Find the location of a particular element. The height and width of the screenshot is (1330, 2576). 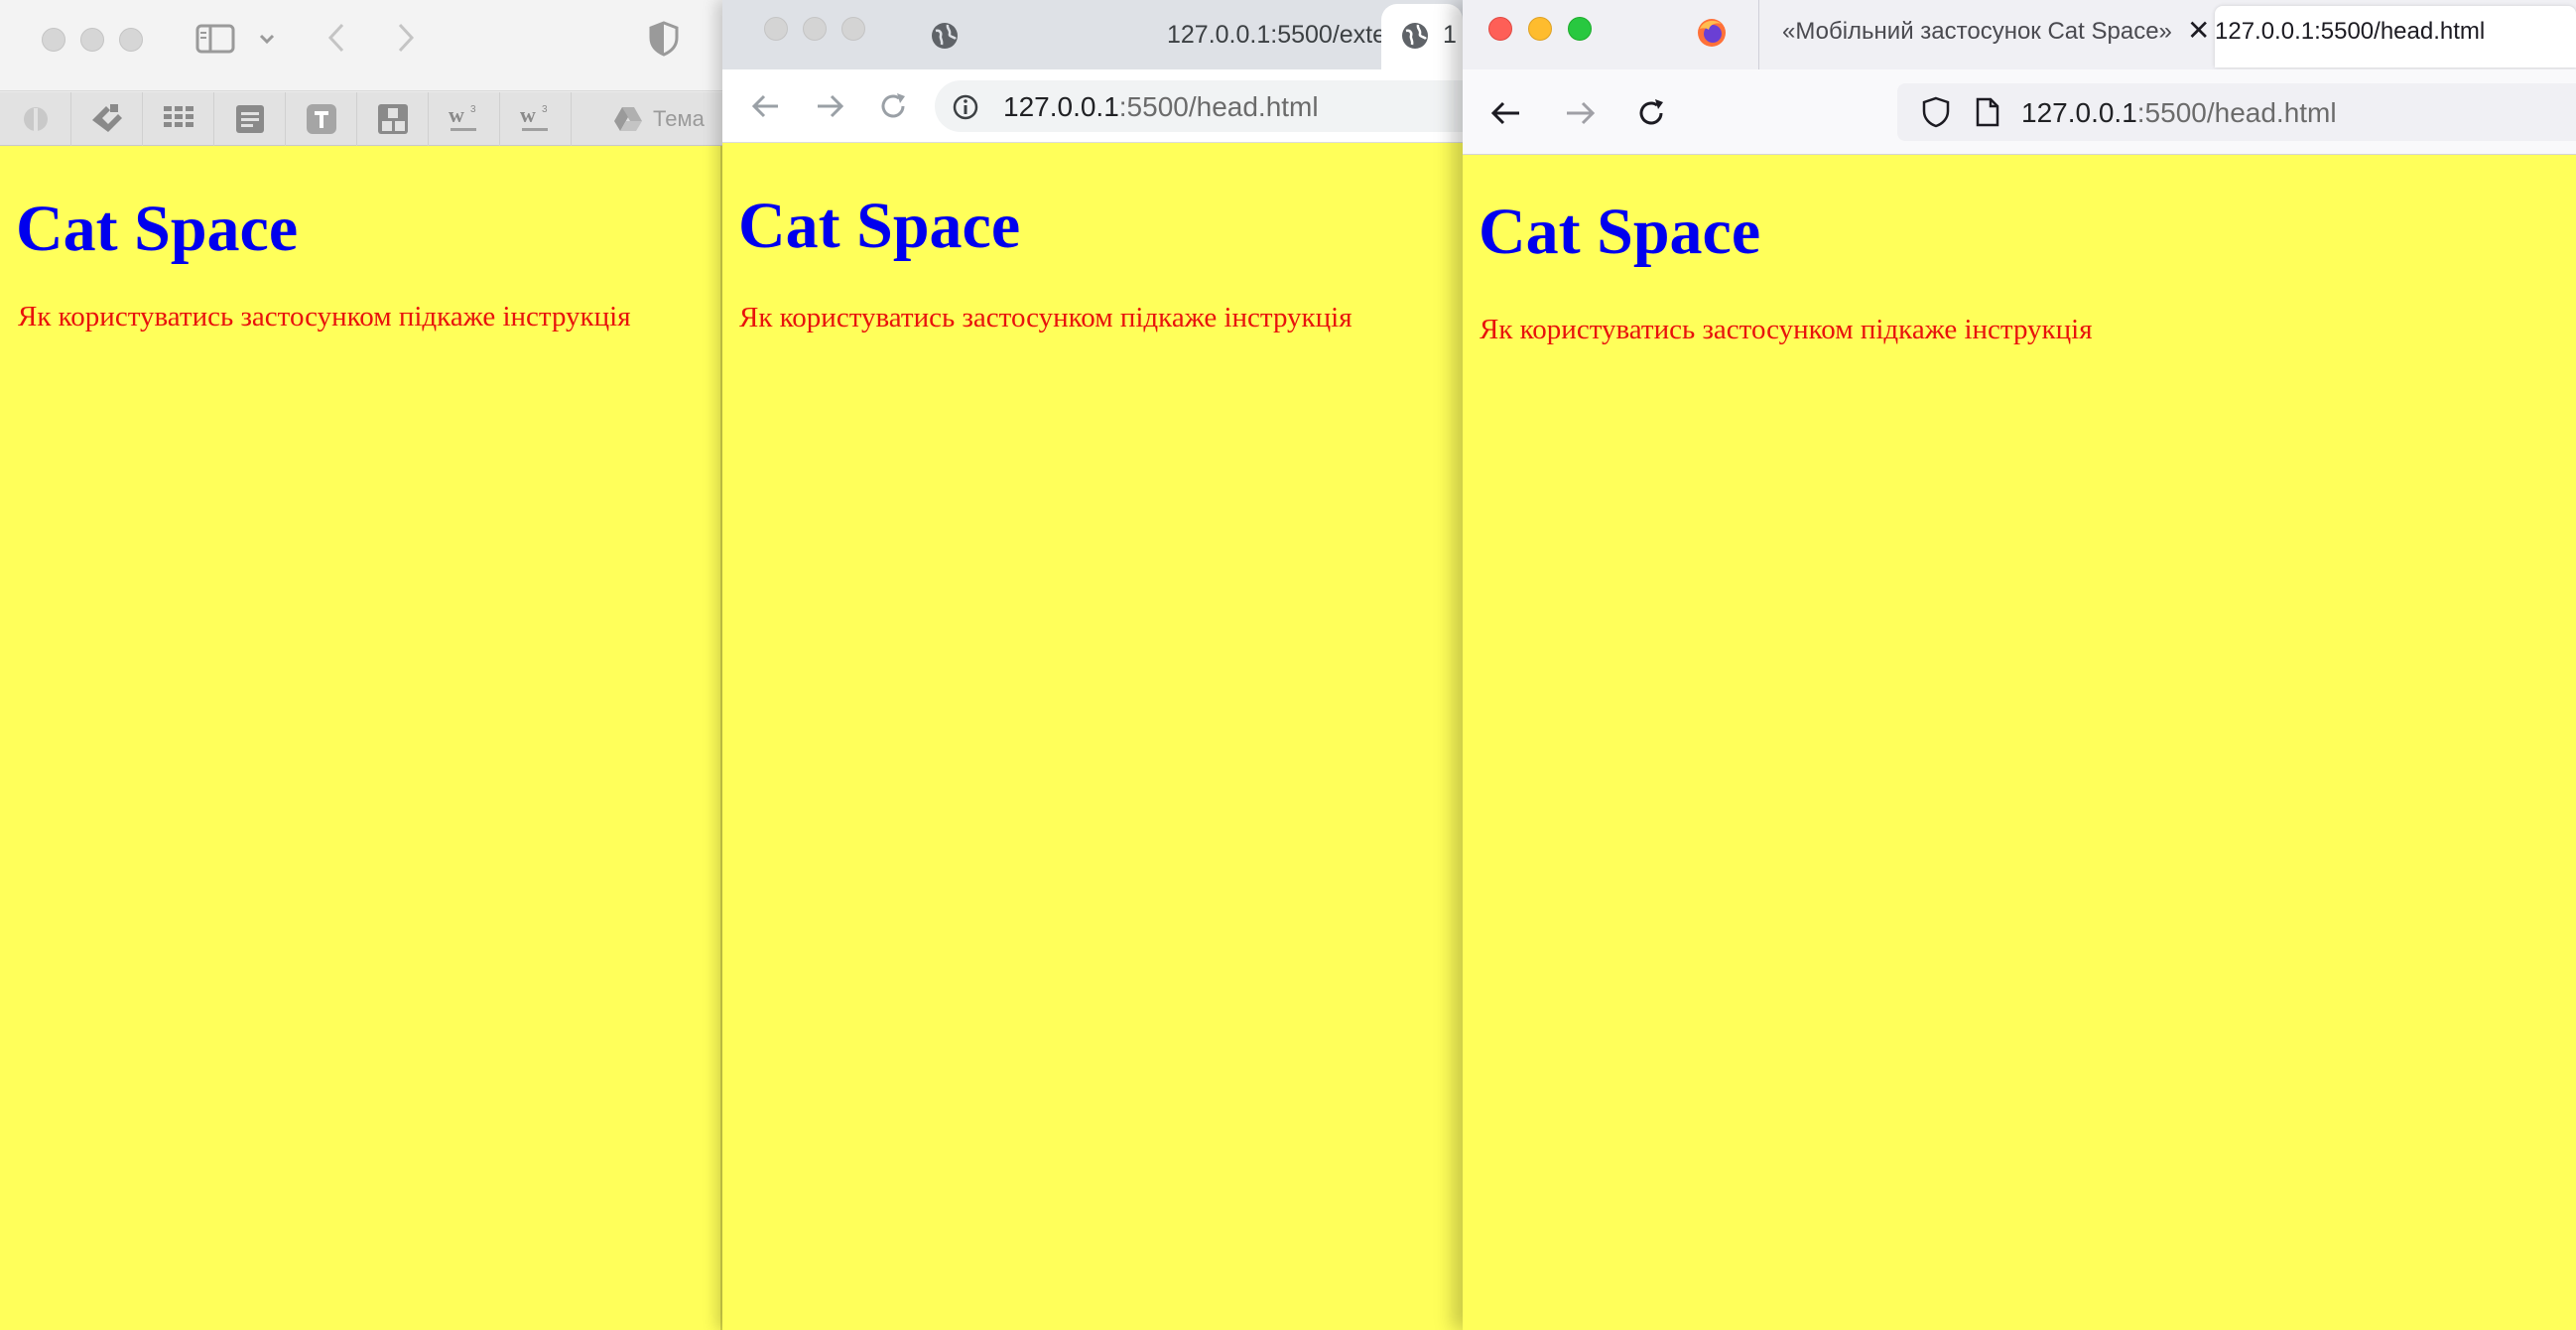

tracking-shield-icon is located at coordinates (1936, 112).